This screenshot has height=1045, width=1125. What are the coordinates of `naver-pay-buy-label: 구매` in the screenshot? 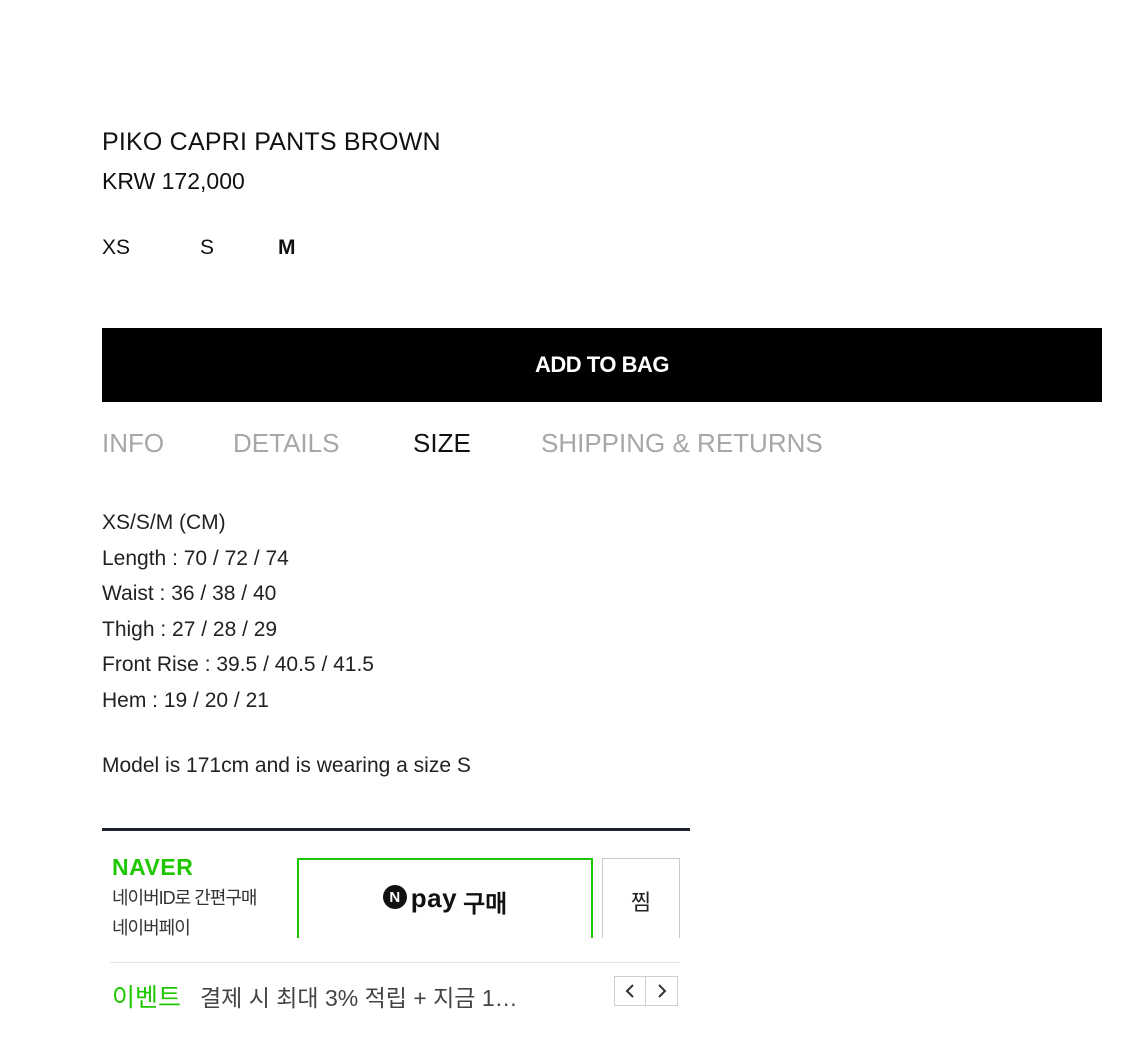 It's located at (485, 904).